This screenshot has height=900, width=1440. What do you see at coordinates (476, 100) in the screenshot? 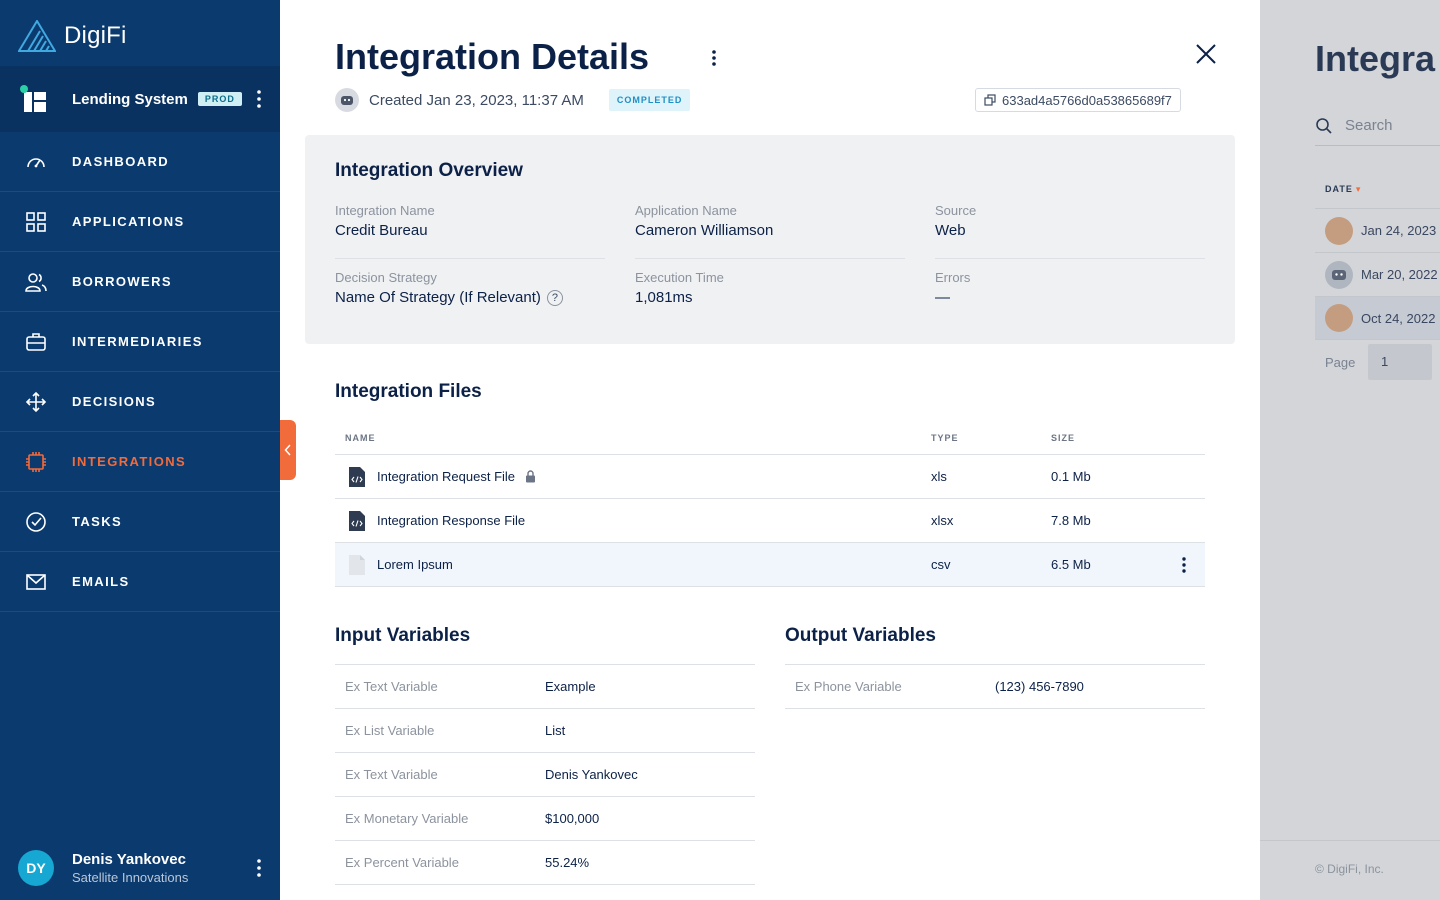
I see `created-date: Created Jan 23, 2023, 11:37 AM` at bounding box center [476, 100].